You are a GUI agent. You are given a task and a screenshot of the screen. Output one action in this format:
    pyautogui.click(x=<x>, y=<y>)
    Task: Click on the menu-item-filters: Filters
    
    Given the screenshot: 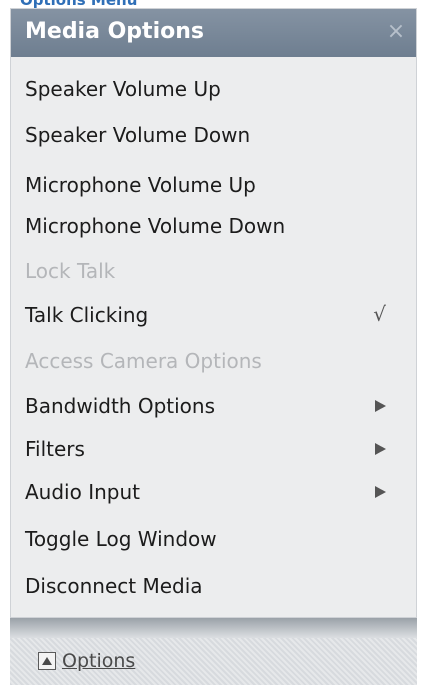 What is the action you would take?
    pyautogui.click(x=213, y=449)
    